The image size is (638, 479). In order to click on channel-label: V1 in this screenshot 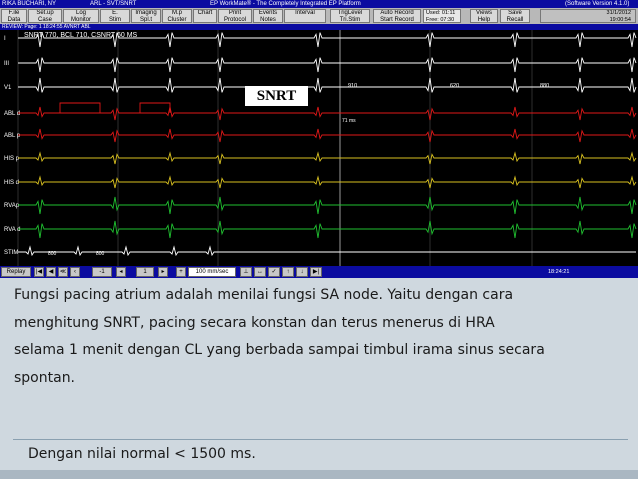, I will do `click(8, 88)`.